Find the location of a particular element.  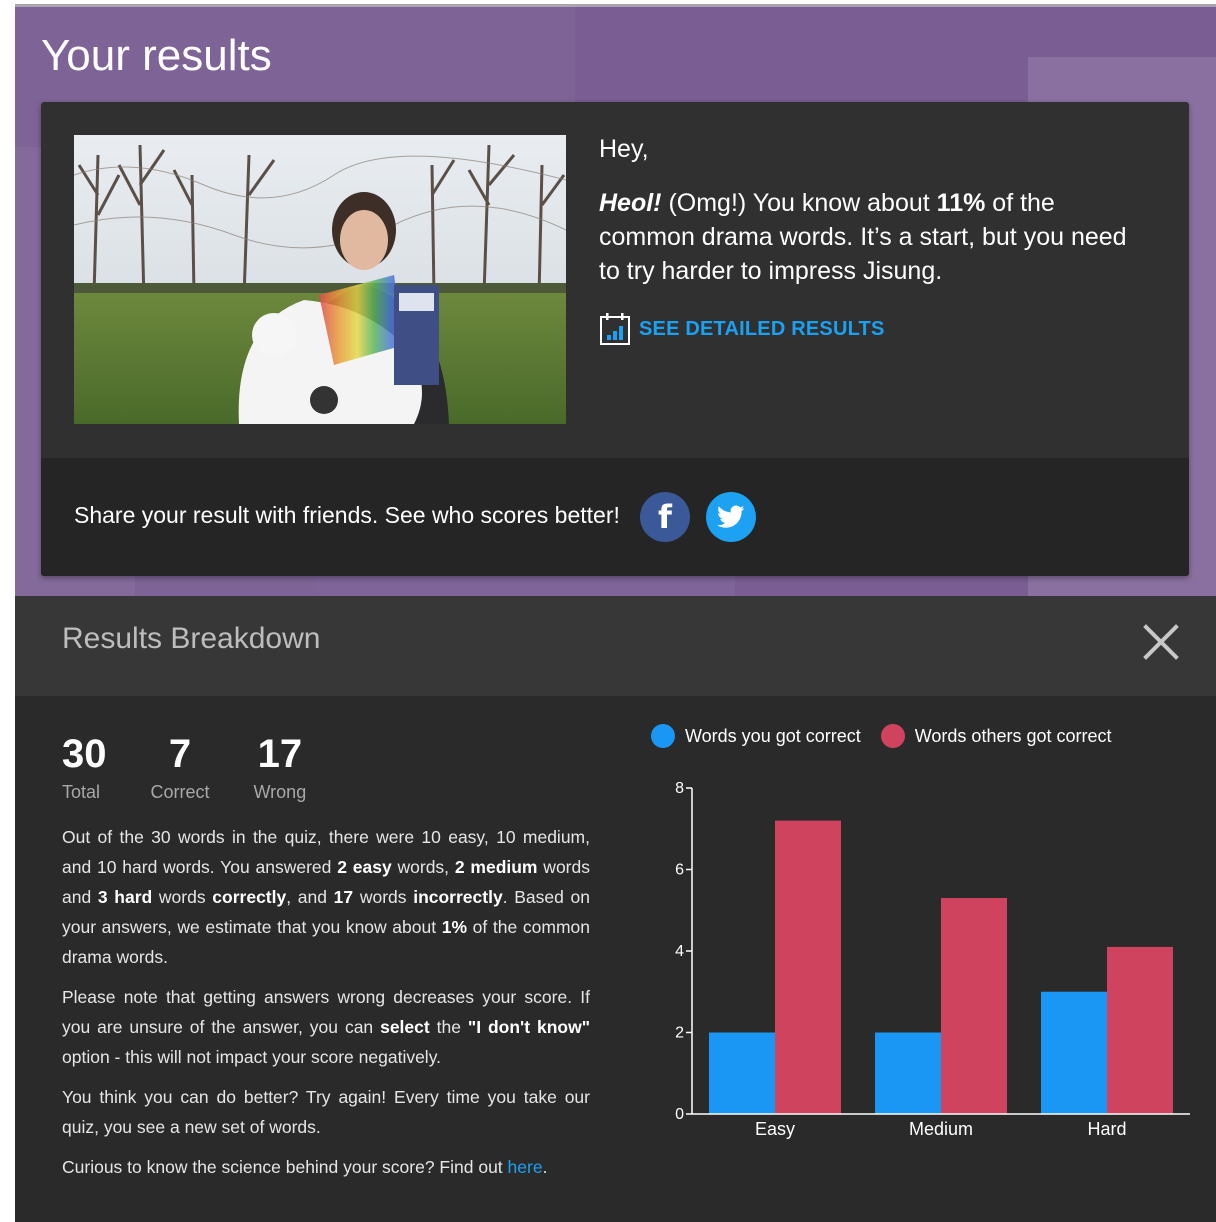

see-detailed-results-label: SEE DETAILED RESULTS is located at coordinates (762, 328).